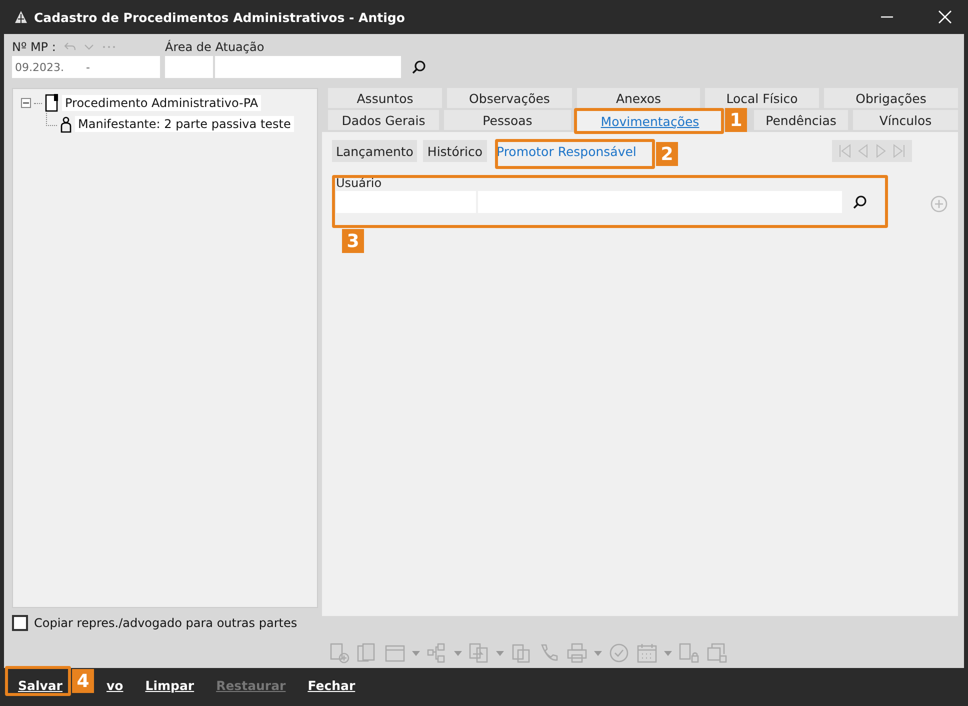  Describe the element at coordinates (339, 653) in the screenshot. I see `doc-plus-icon` at that location.